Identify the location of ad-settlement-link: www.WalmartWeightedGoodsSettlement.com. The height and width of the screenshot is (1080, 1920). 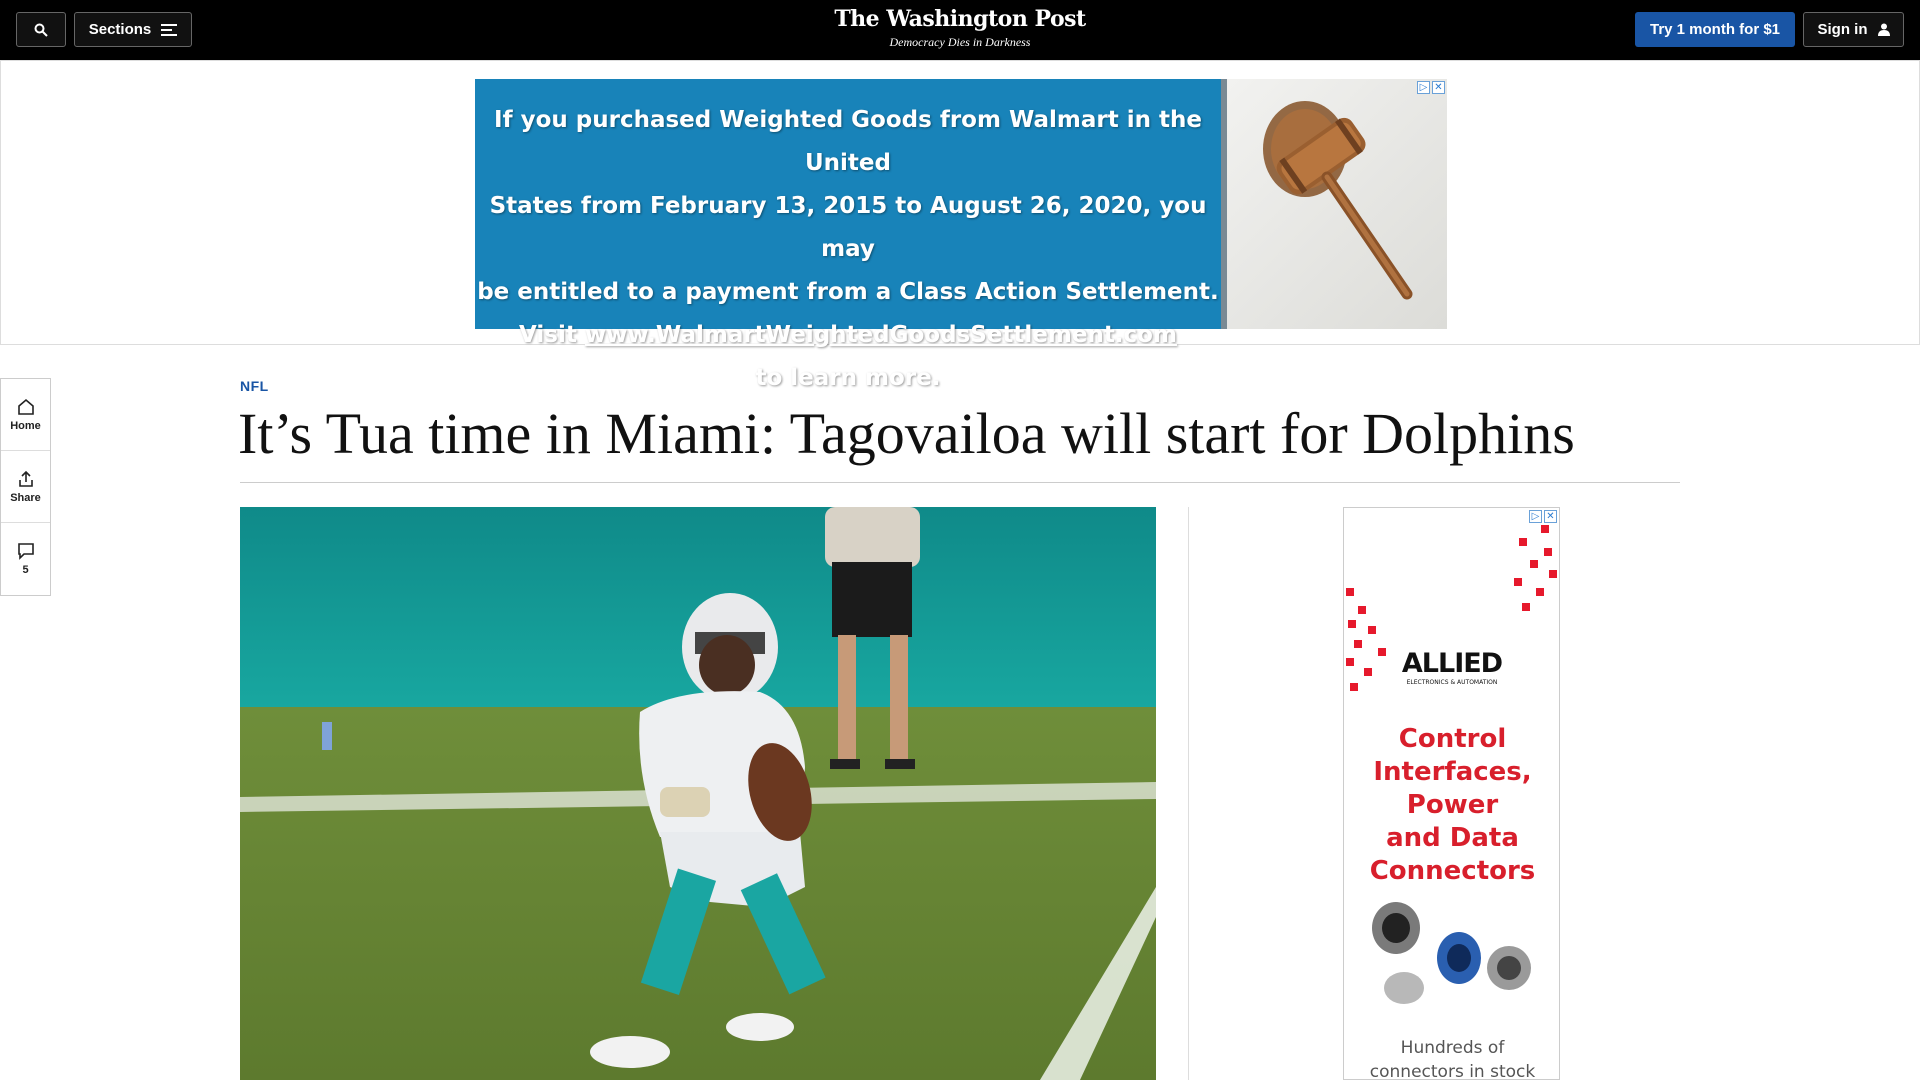
(881, 335).